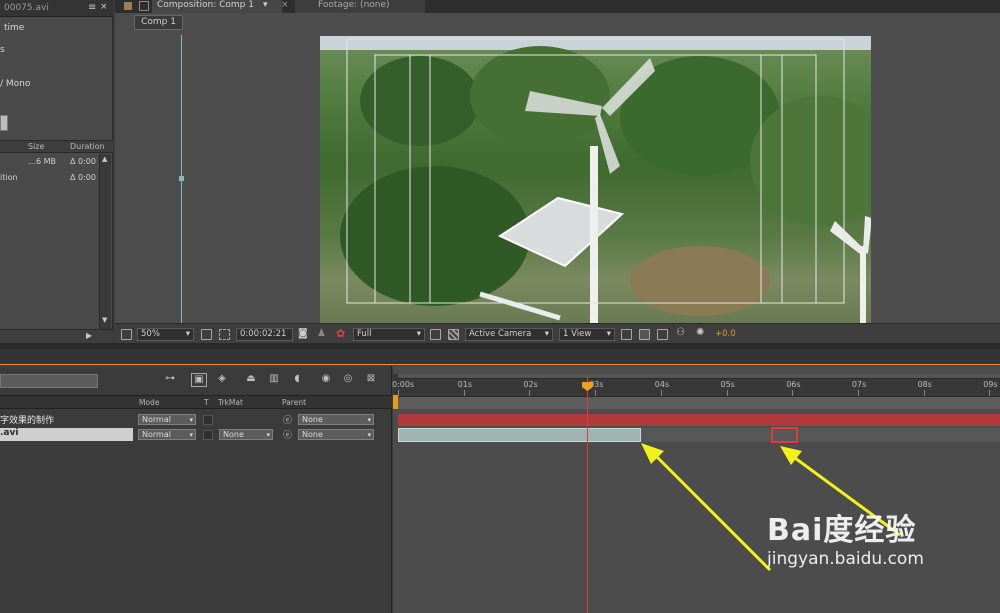 The height and width of the screenshot is (613, 1000). What do you see at coordinates (842, 530) in the screenshot?
I see `baidu-logo: Bai度经验` at bounding box center [842, 530].